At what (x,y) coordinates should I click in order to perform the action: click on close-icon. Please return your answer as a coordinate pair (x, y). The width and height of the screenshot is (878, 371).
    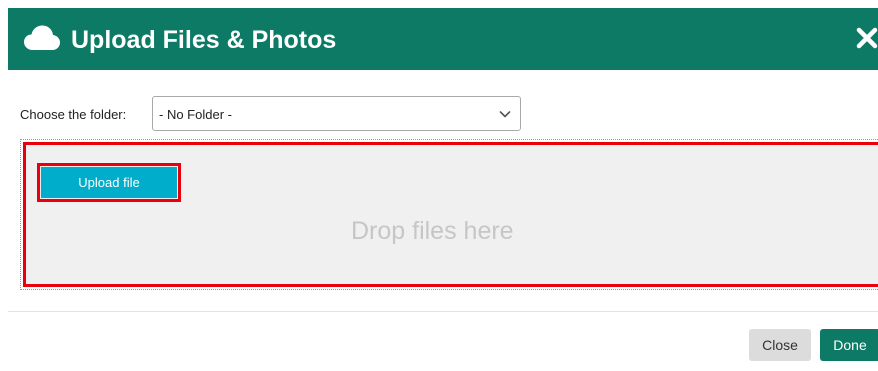
    Looking at the image, I should click on (867, 38).